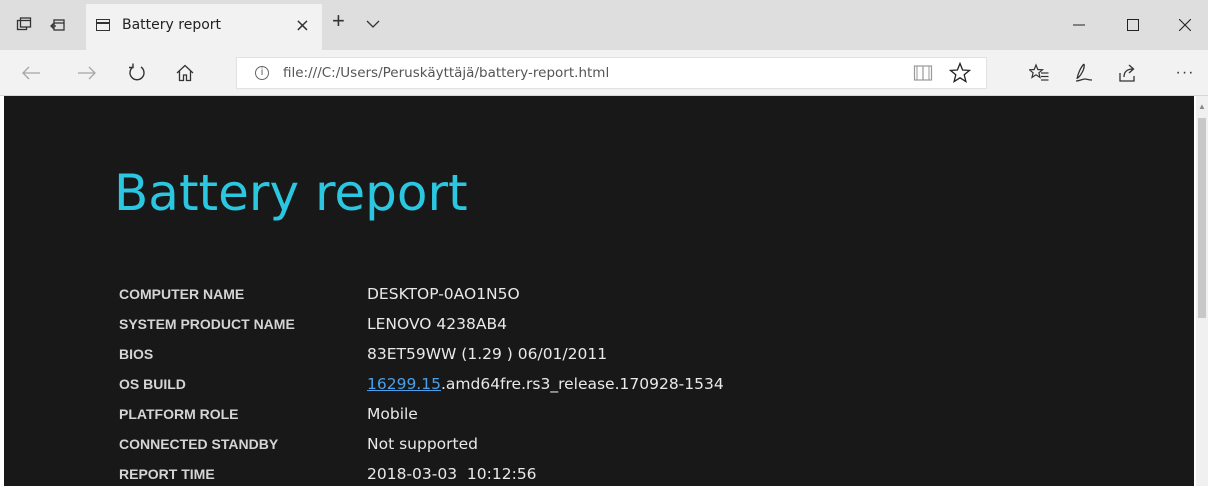 The height and width of the screenshot is (486, 1208). What do you see at coordinates (923, 75) in the screenshot?
I see `reading-view-icon` at bounding box center [923, 75].